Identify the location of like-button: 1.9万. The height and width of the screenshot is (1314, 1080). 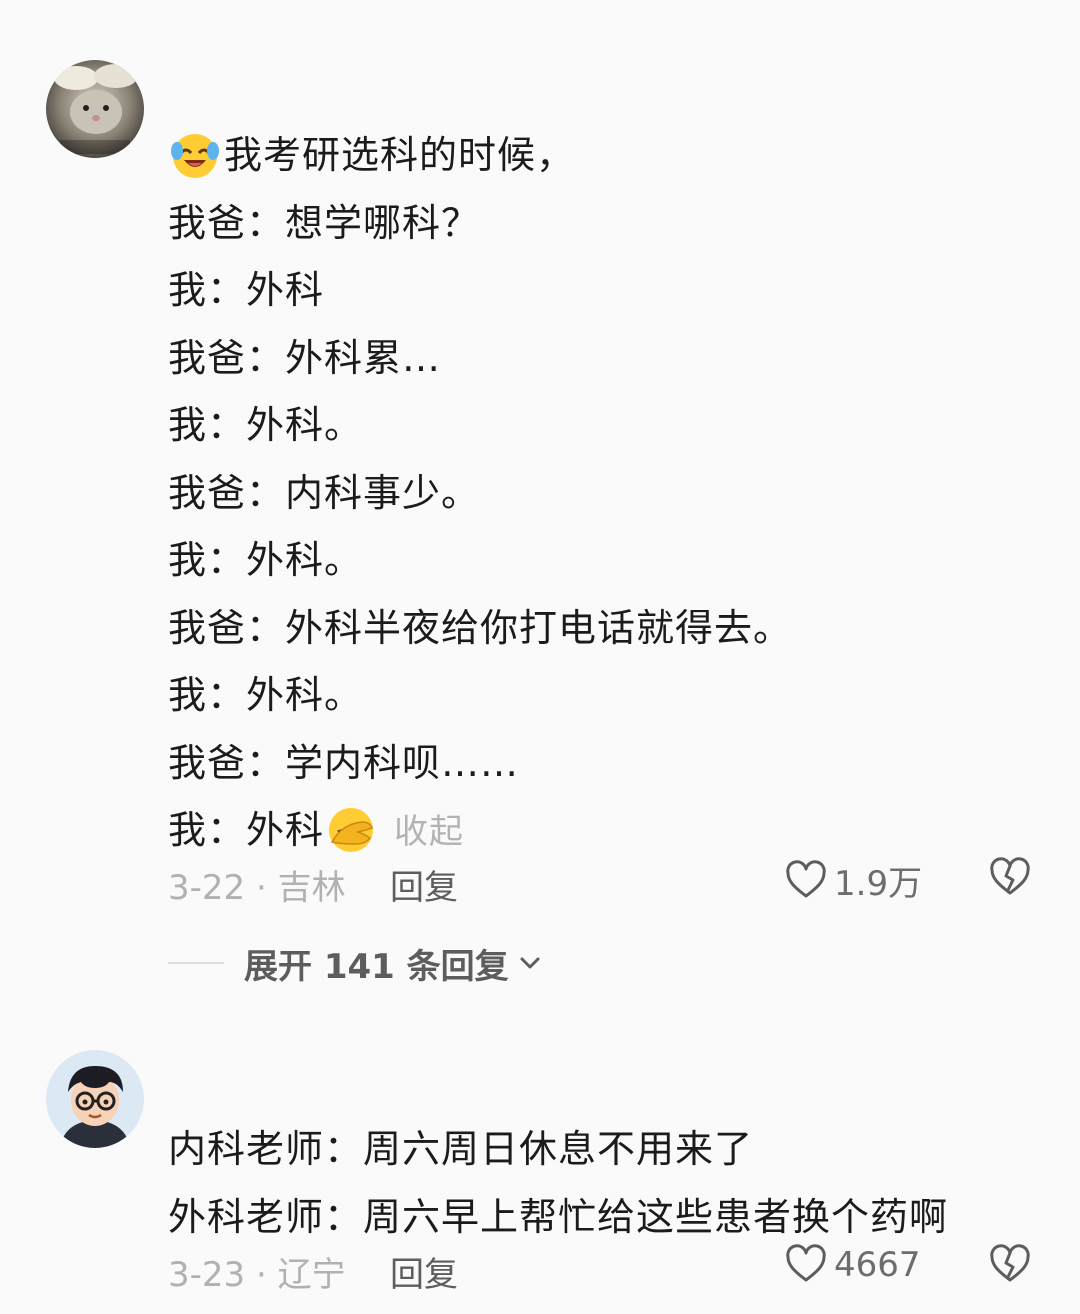
(853, 880).